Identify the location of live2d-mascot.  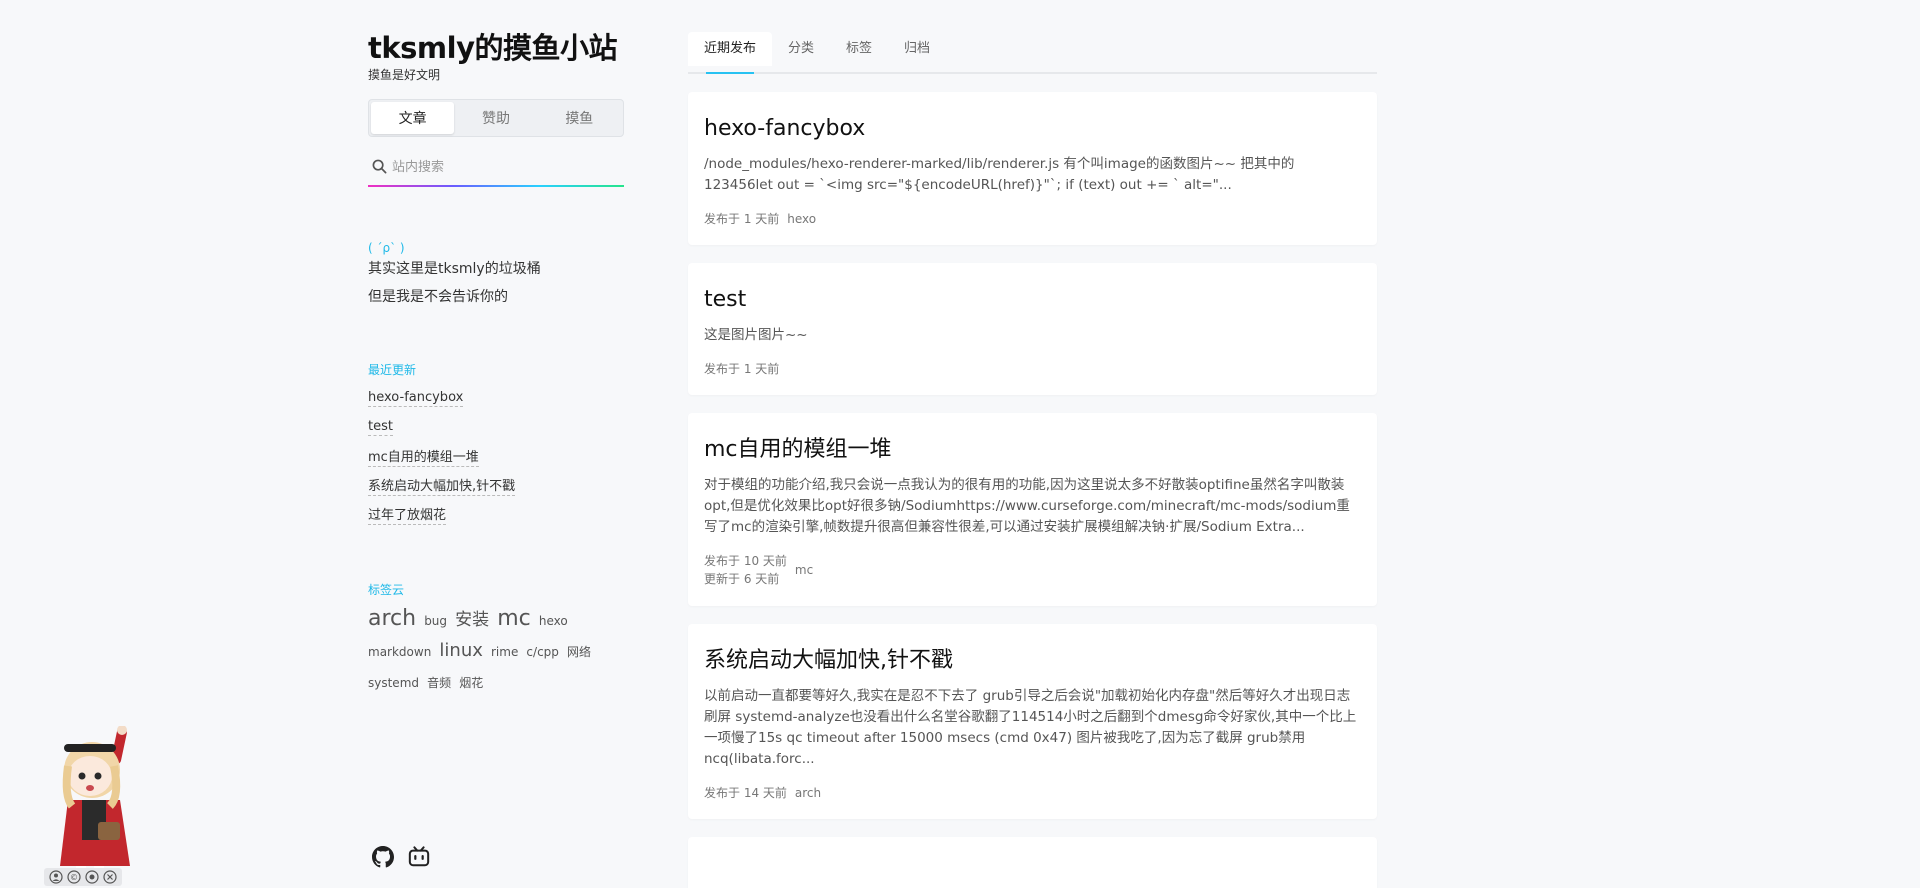
(103, 806).